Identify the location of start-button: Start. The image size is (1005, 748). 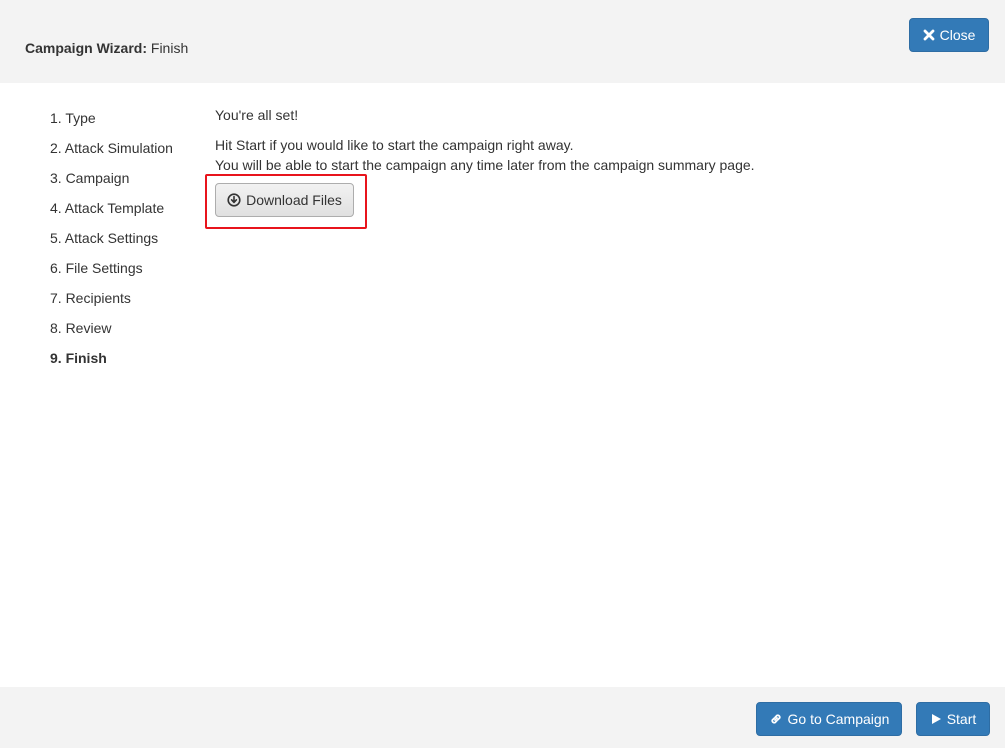
(953, 719).